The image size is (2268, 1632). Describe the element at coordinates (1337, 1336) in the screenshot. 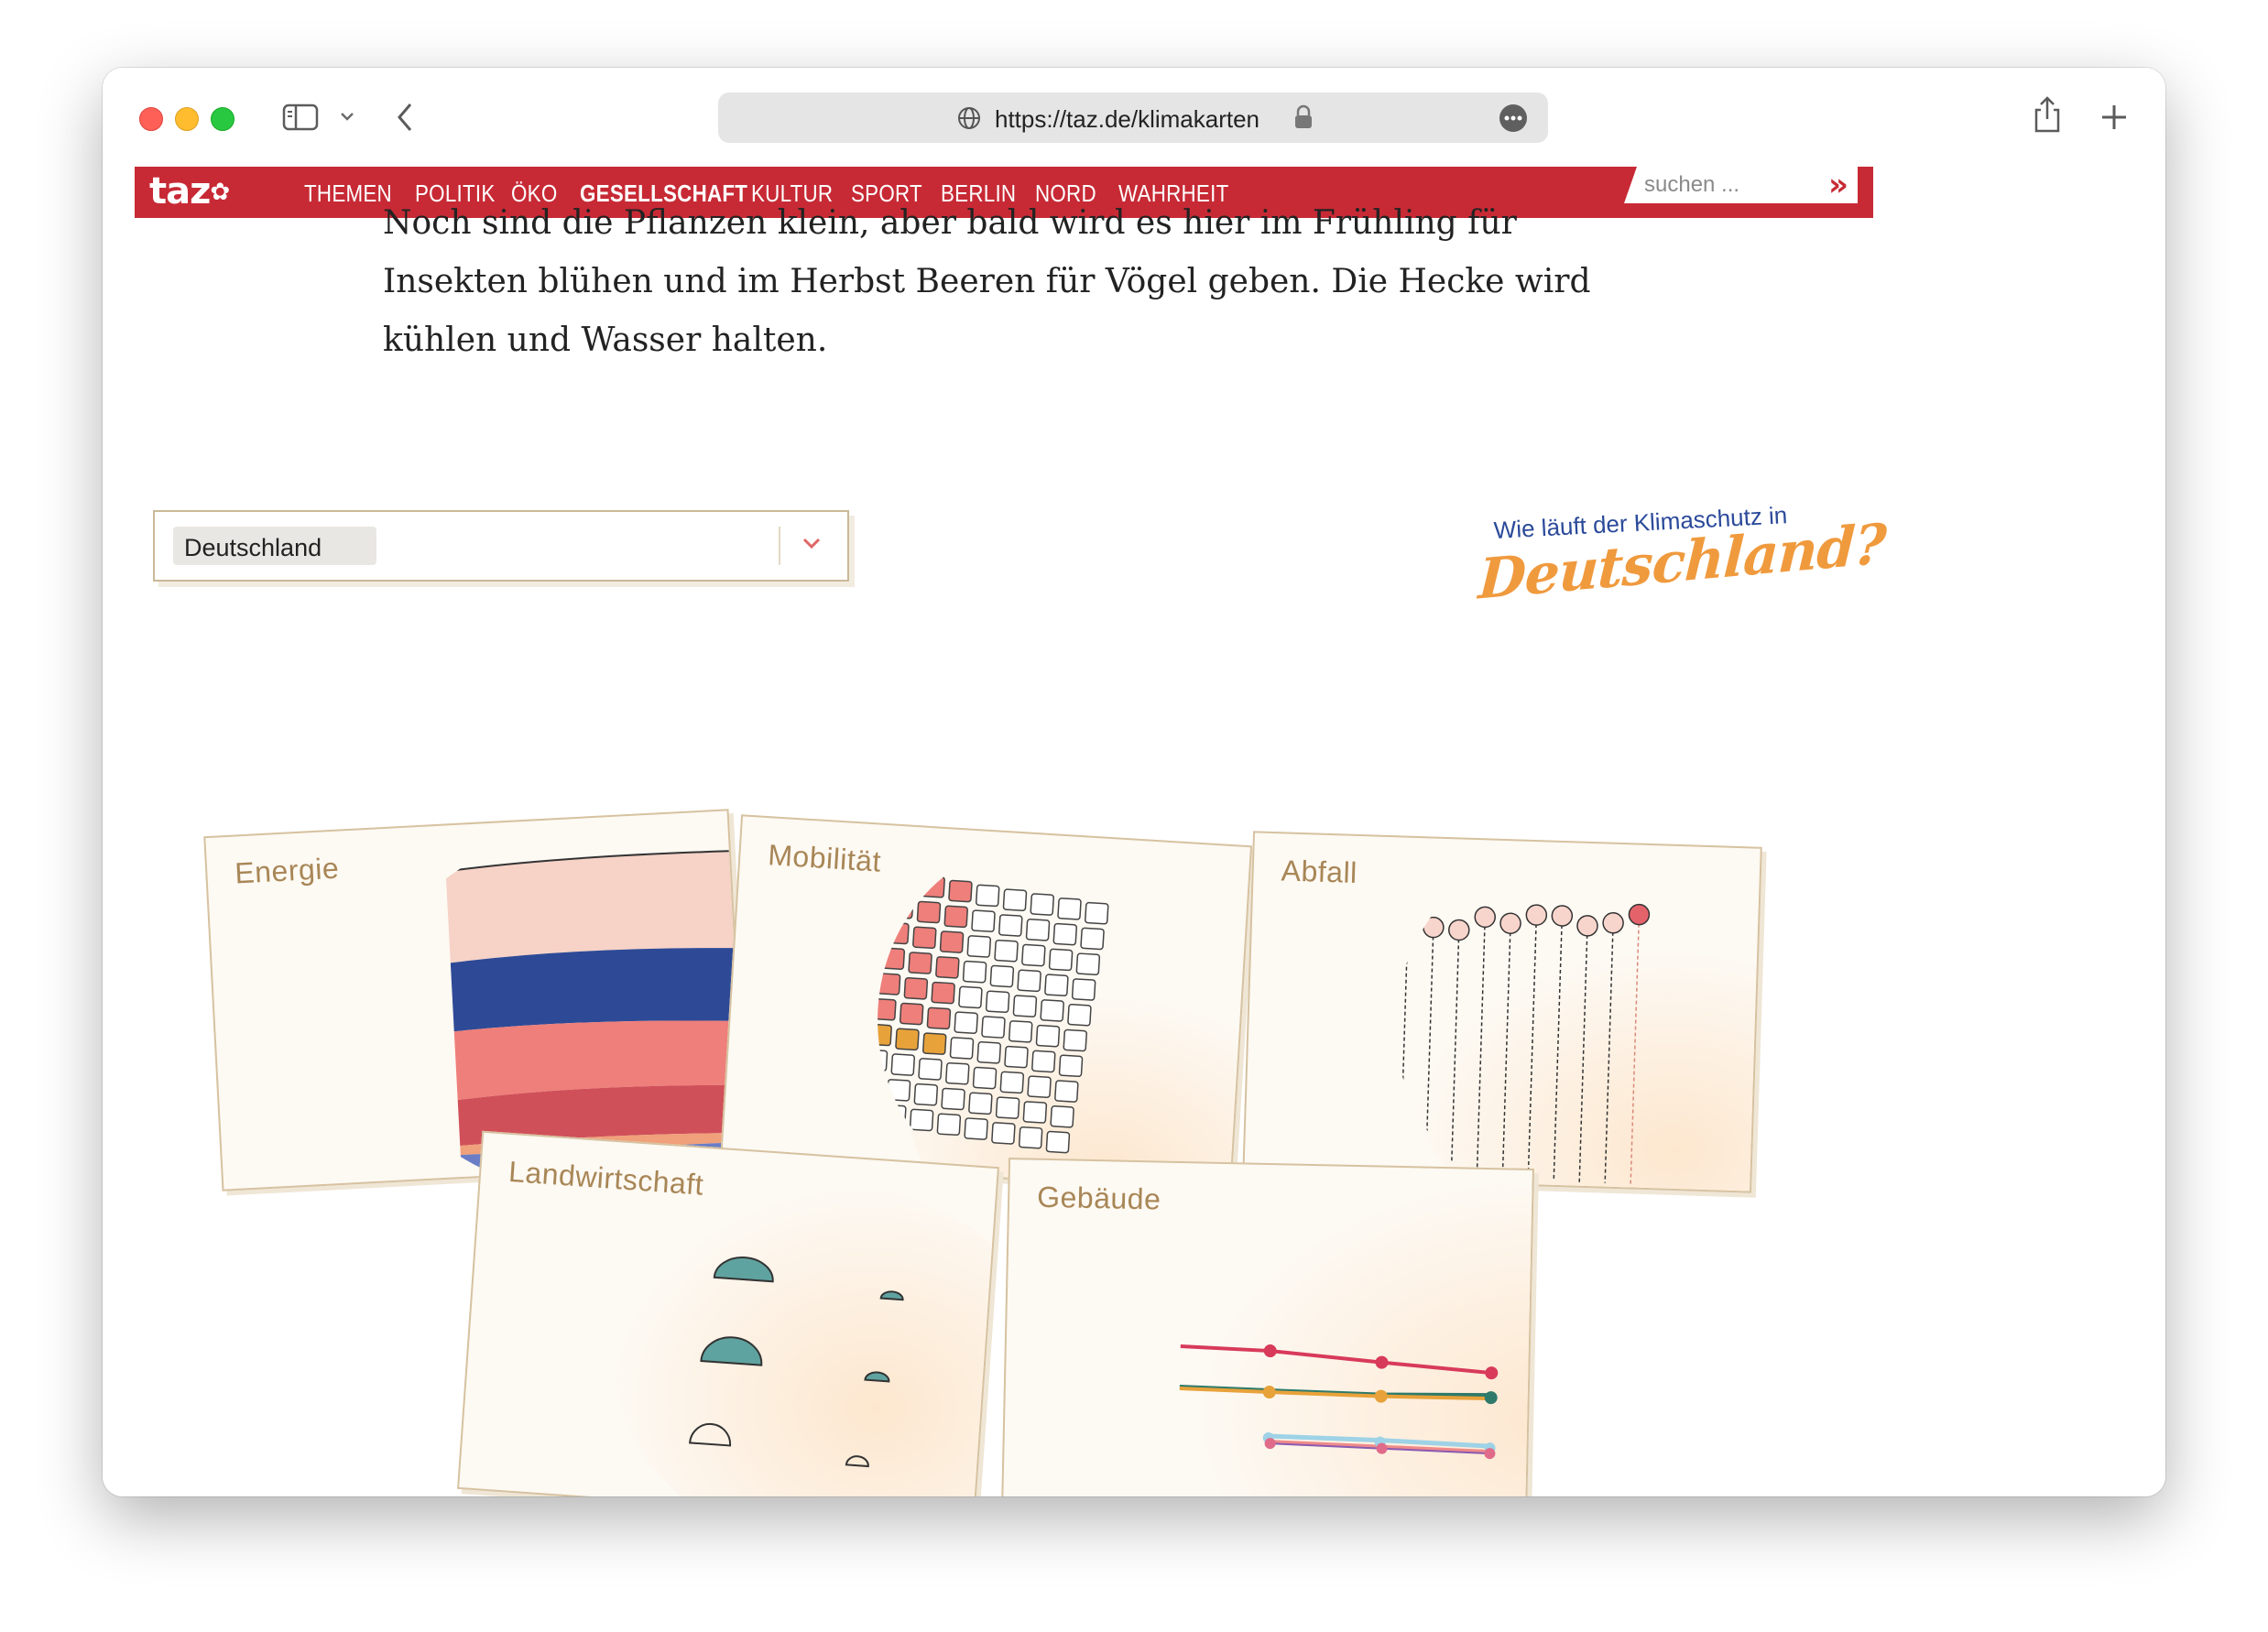

I see `gebaeude-chart` at that location.